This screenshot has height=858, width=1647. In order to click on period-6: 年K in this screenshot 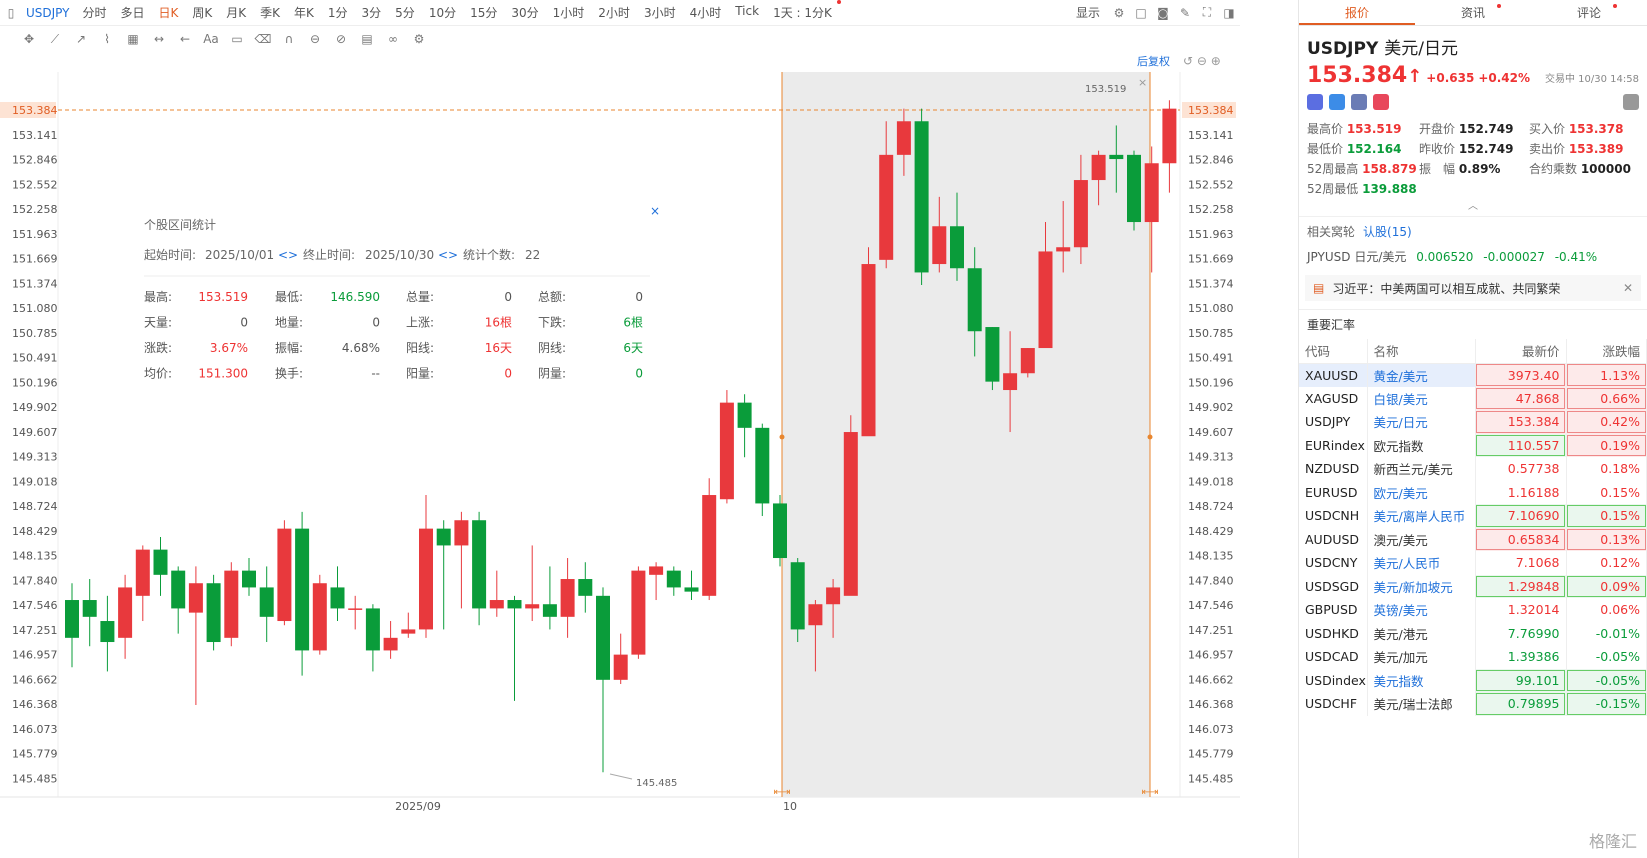, I will do `click(304, 12)`.